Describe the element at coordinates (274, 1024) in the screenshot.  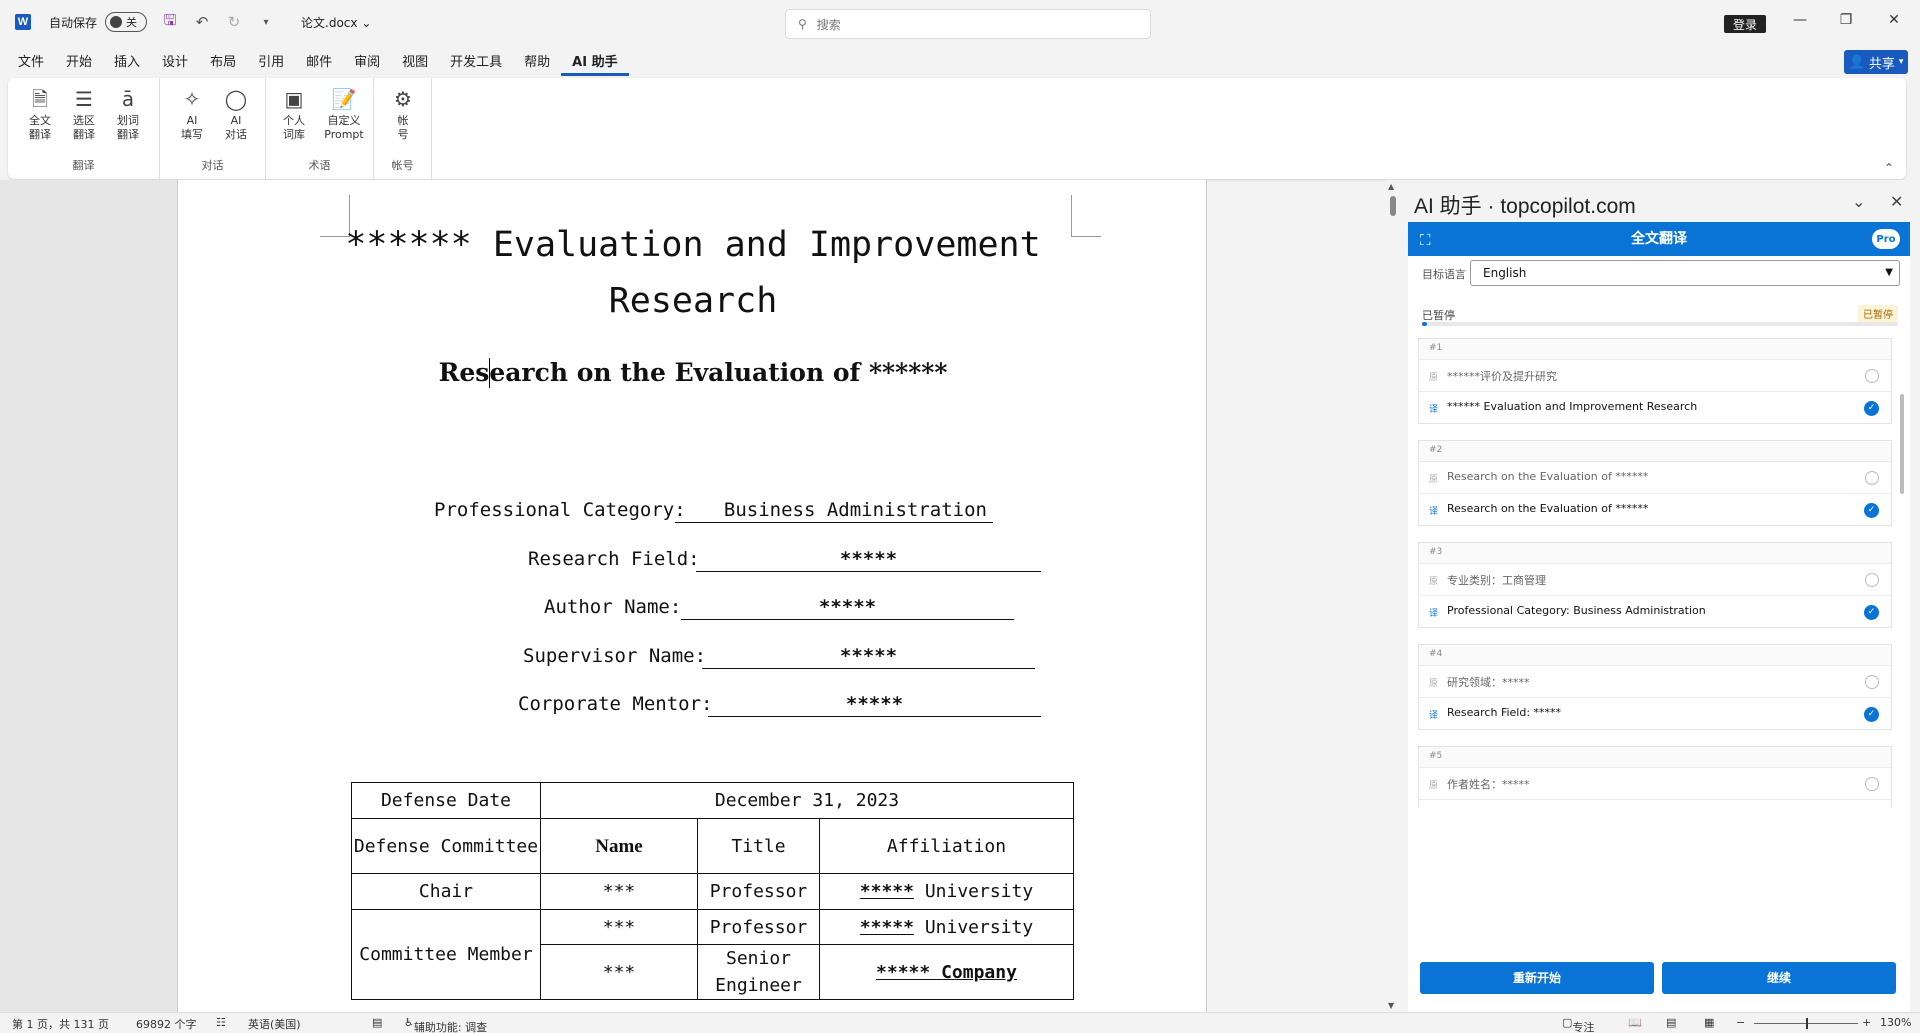
I see `language-status: 英语(美国)` at that location.